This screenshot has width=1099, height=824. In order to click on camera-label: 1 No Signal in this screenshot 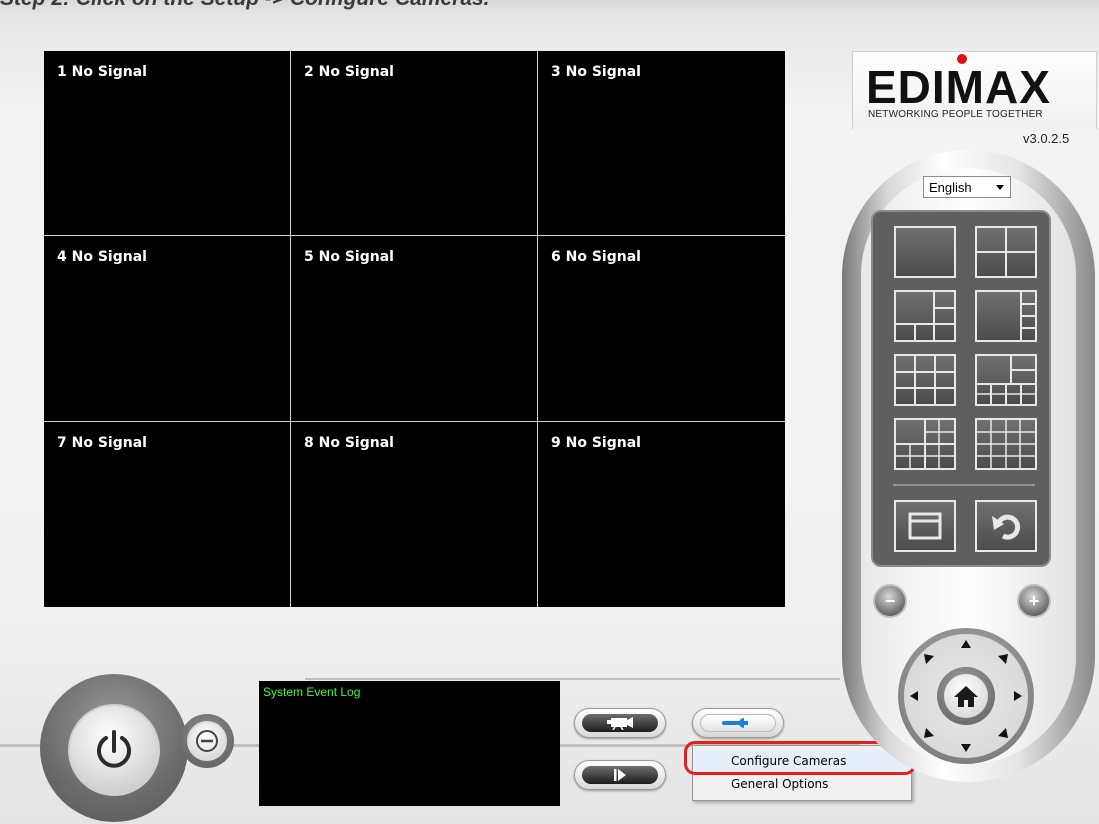, I will do `click(102, 72)`.